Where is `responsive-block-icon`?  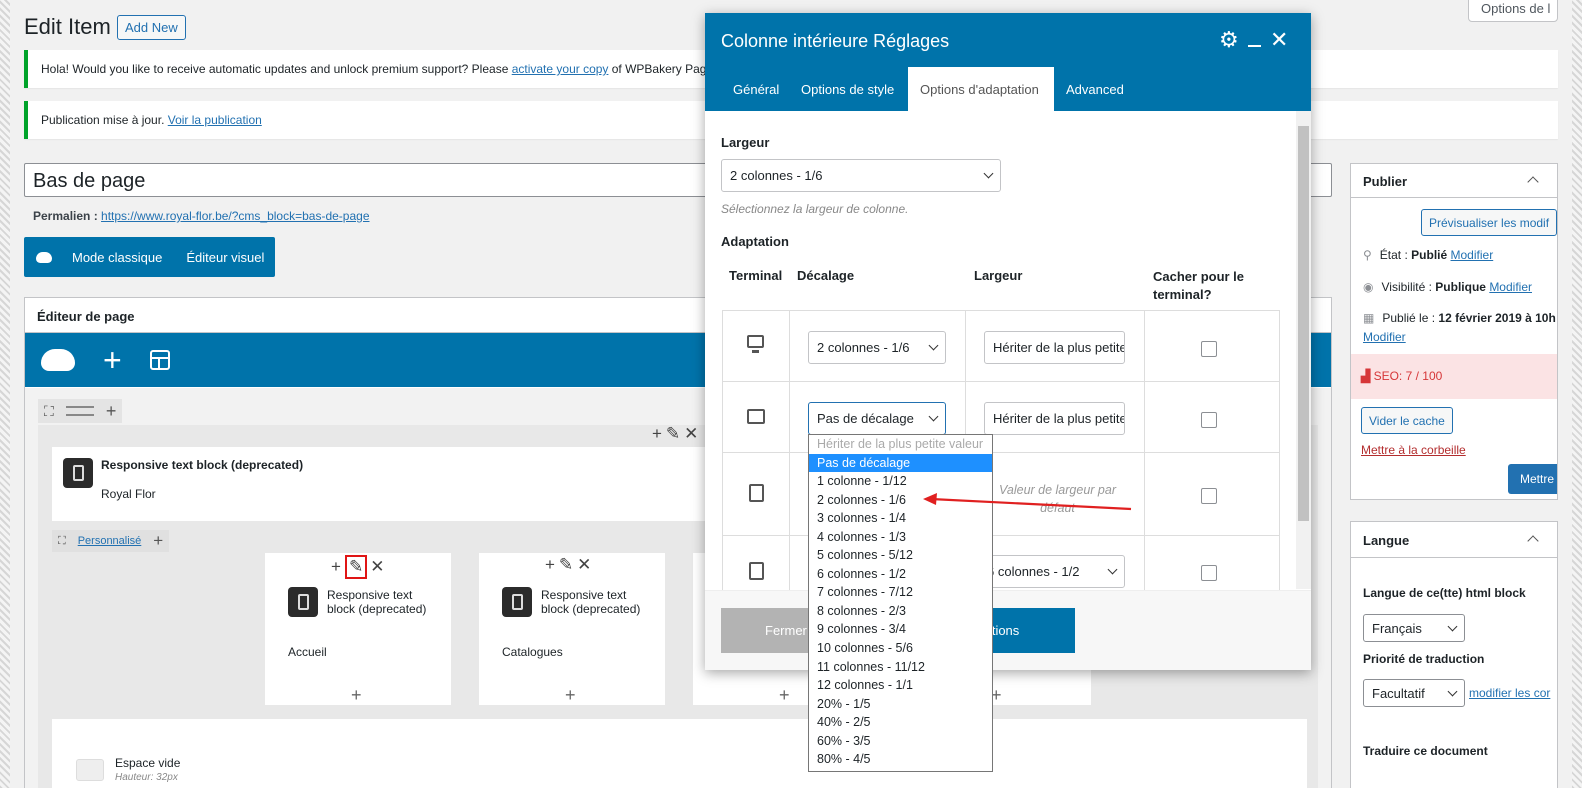
responsive-block-icon is located at coordinates (78, 473).